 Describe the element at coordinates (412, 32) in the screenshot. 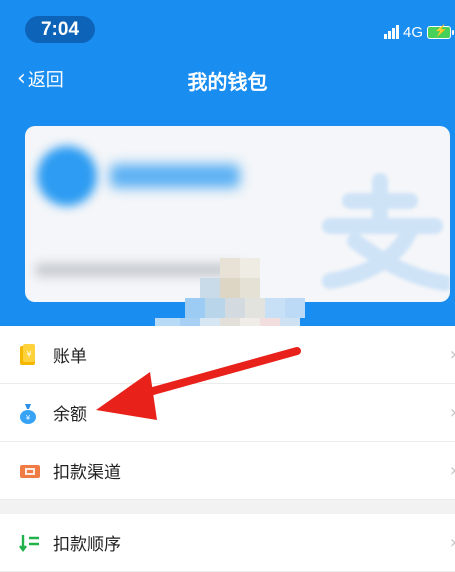

I see `network-type: 4G` at that location.